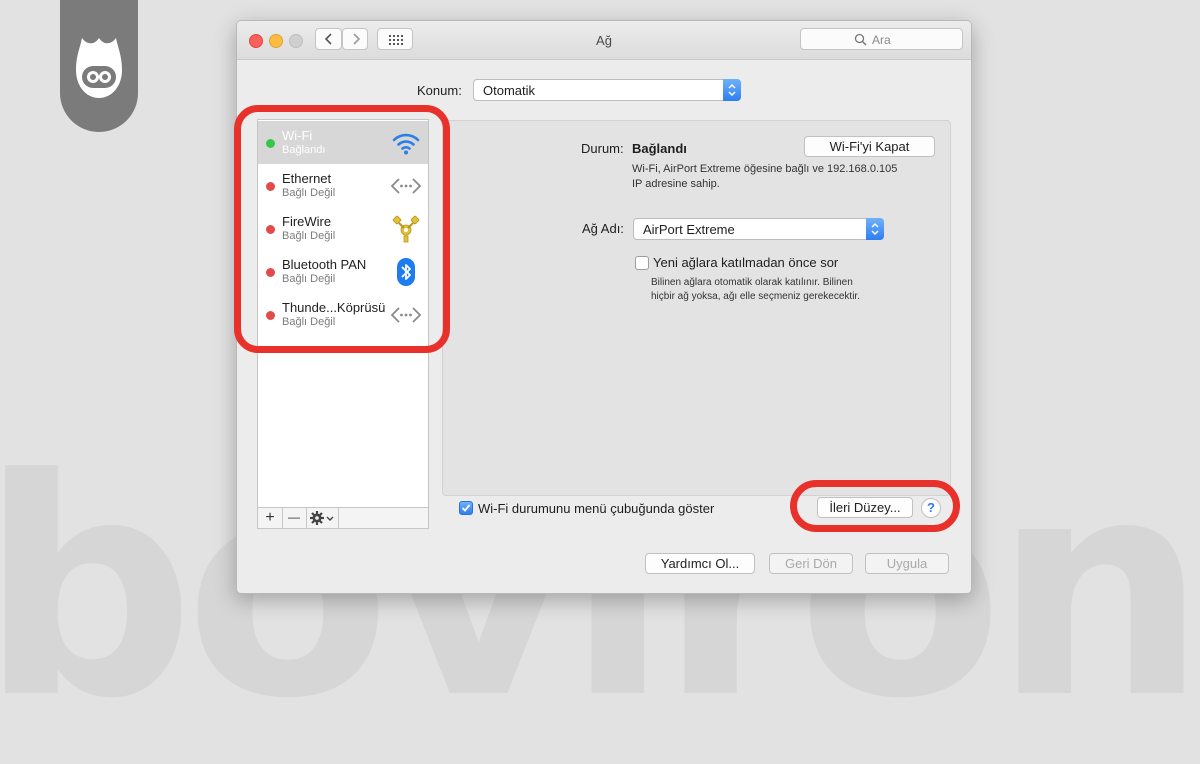 This screenshot has height=764, width=1200. What do you see at coordinates (875, 506) in the screenshot?
I see `highlight-ring-advanced` at bounding box center [875, 506].